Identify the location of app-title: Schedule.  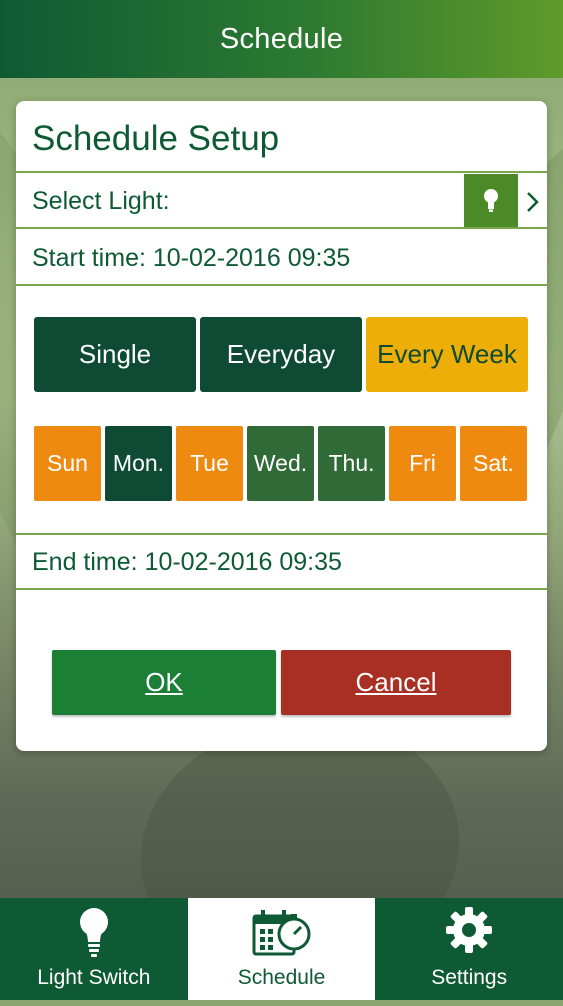
(281, 38).